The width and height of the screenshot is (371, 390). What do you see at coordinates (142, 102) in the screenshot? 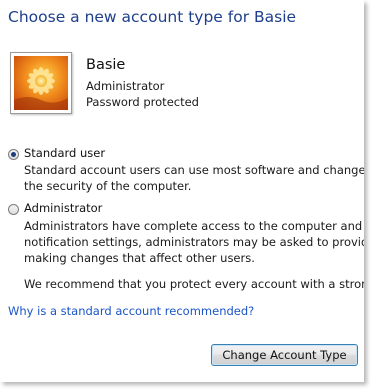
I see `account-status: Password protected` at bounding box center [142, 102].